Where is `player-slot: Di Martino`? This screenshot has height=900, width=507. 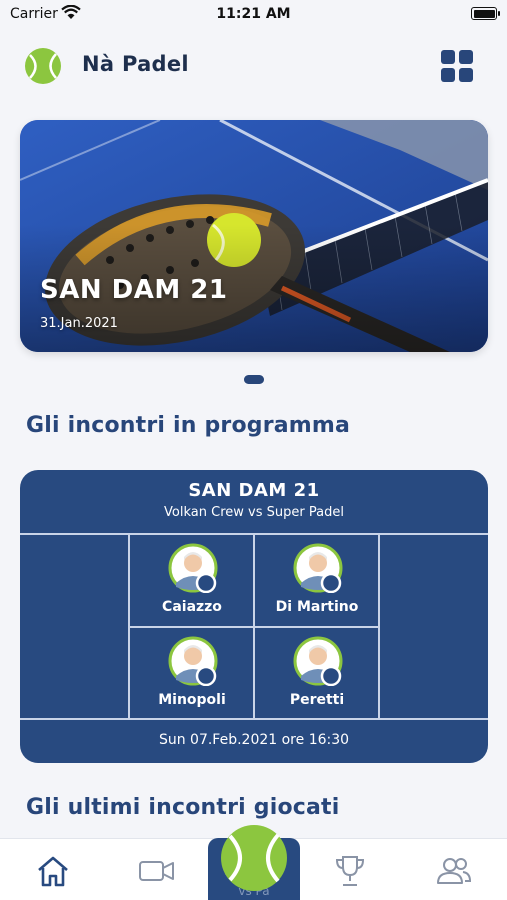 player-slot: Di Martino is located at coordinates (317, 581).